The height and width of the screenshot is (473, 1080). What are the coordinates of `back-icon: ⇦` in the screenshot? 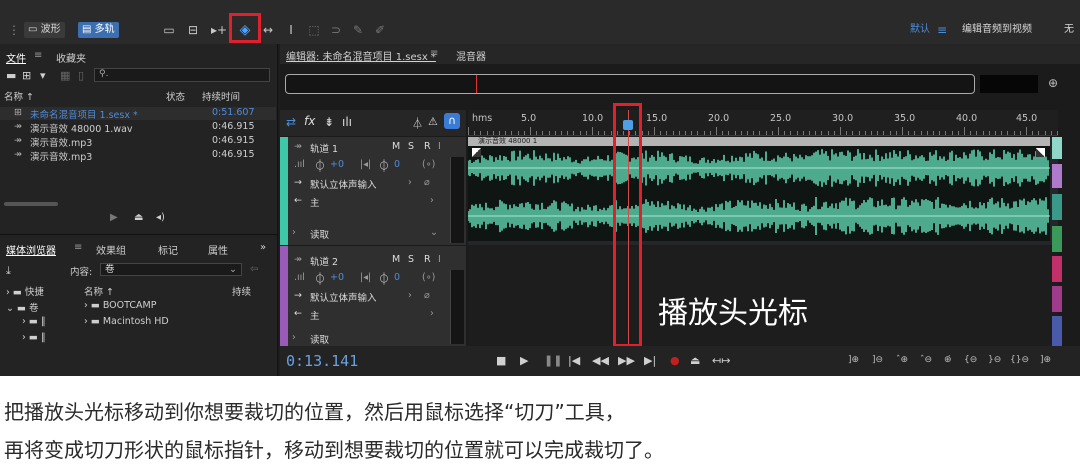 It's located at (254, 269).